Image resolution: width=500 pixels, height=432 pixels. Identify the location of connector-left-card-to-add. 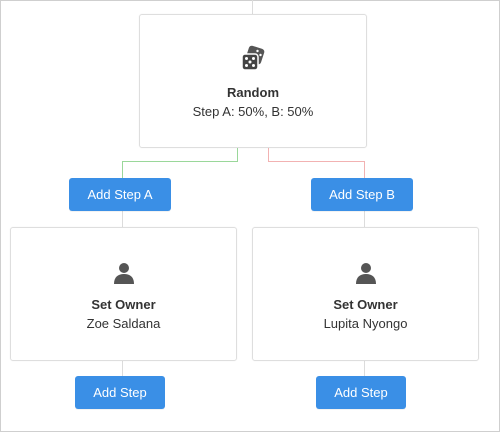
(122, 368).